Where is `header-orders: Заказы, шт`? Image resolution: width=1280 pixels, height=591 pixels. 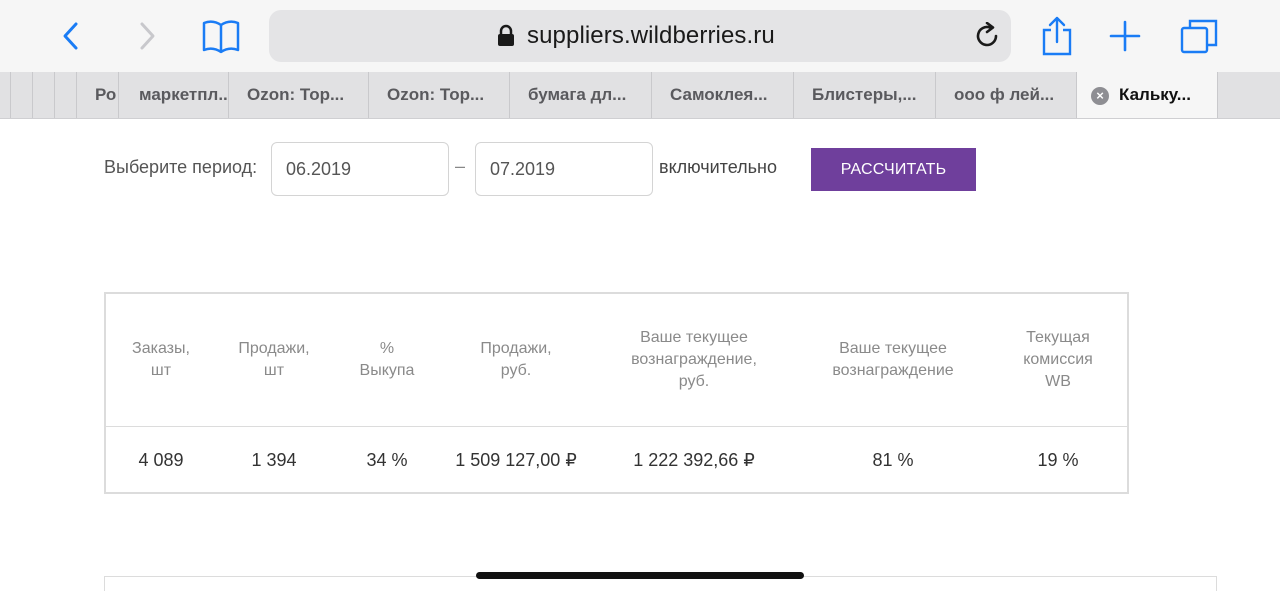
header-orders: Заказы, шт is located at coordinates (161, 359).